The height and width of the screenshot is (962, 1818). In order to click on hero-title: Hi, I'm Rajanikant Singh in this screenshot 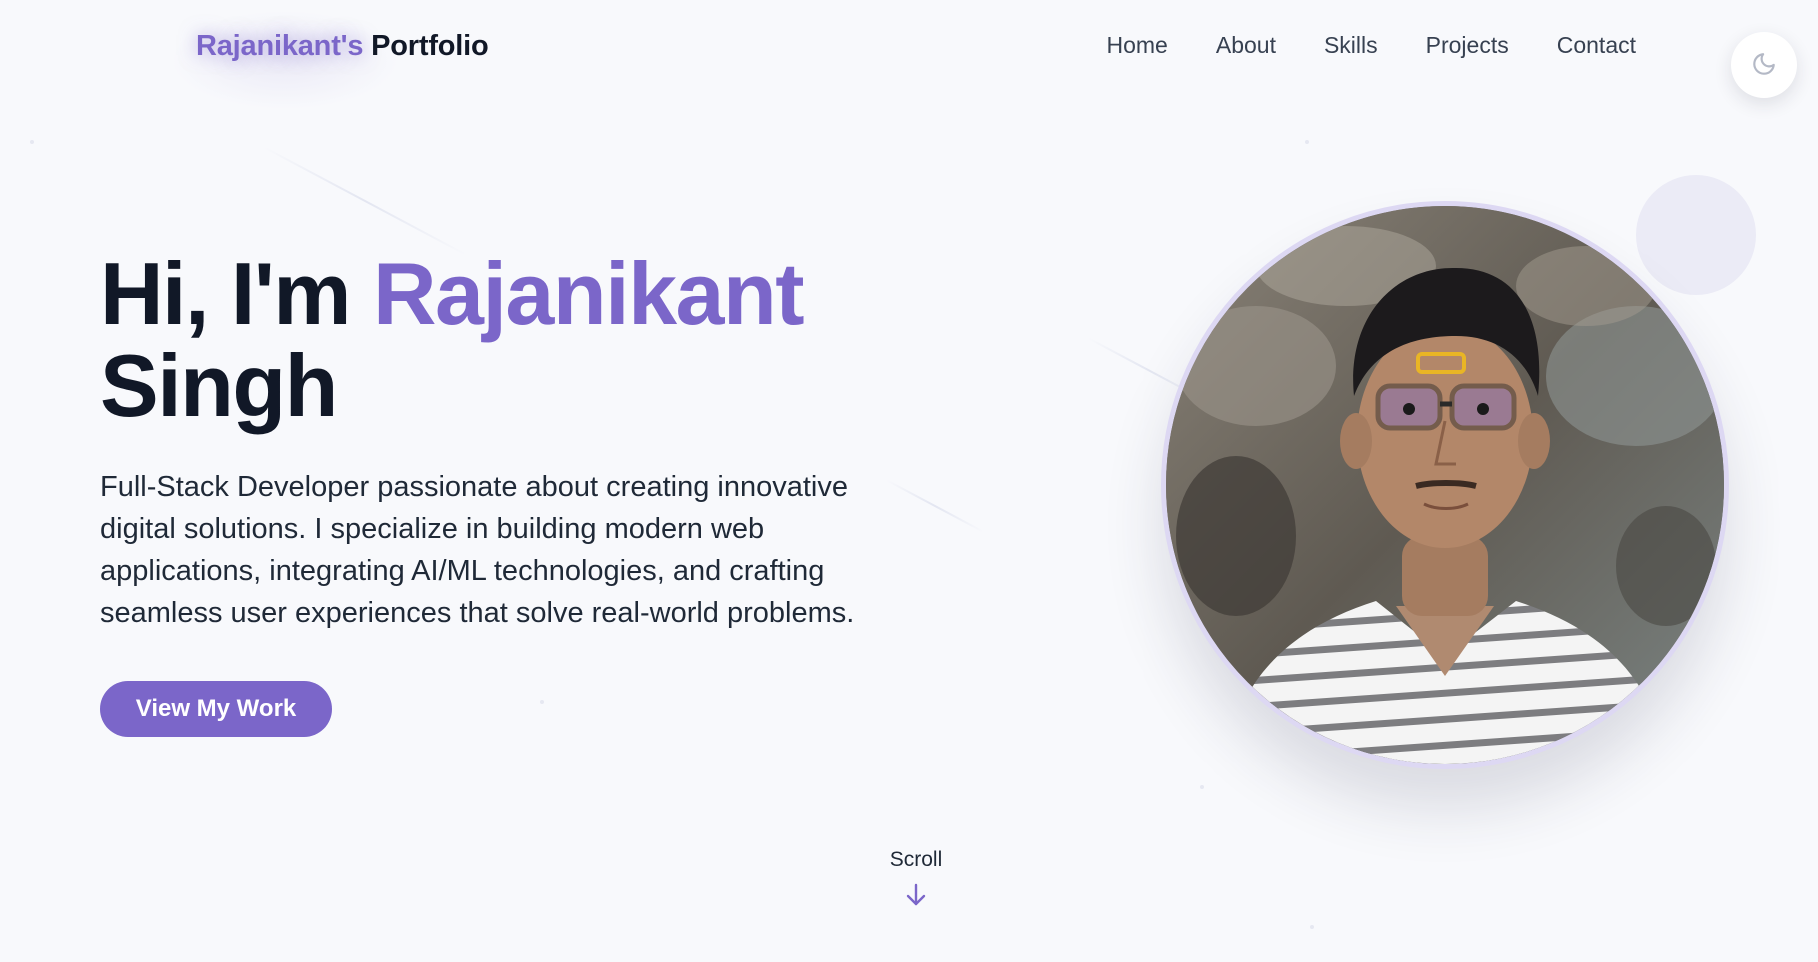, I will do `click(452, 341)`.